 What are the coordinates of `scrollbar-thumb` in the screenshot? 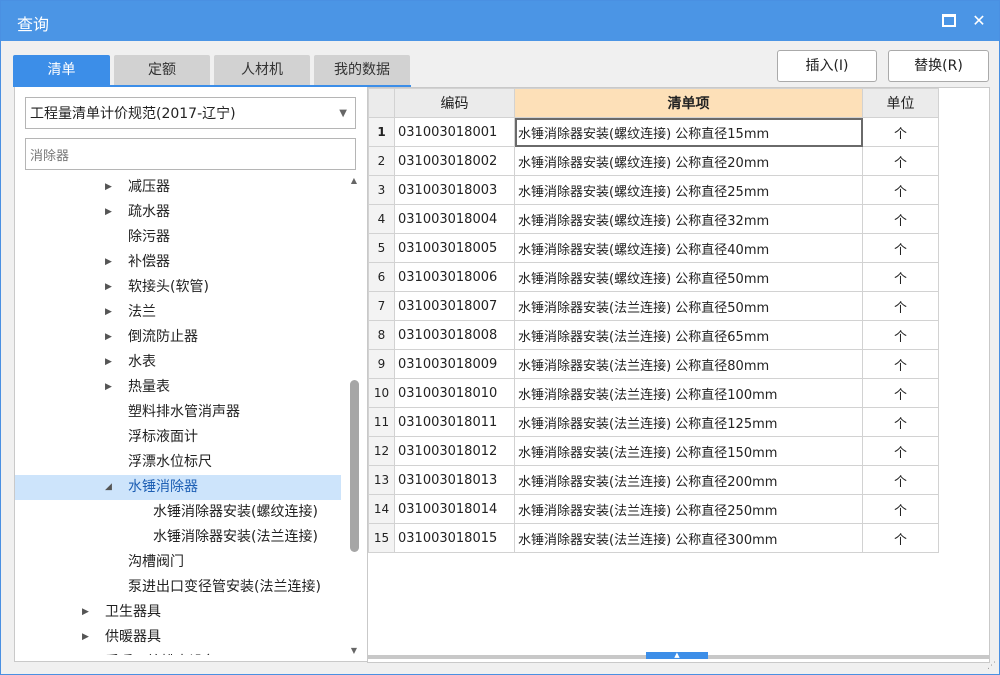 It's located at (354, 466).